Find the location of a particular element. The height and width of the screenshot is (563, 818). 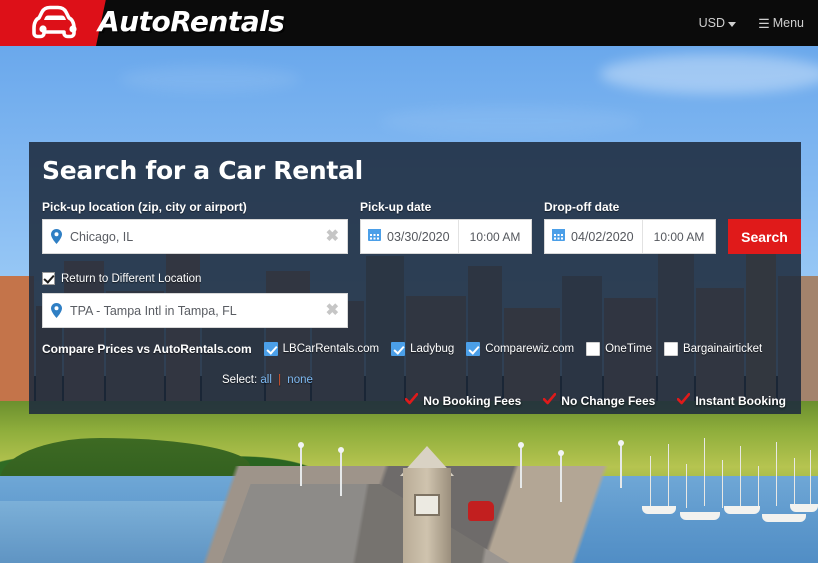

dropoff-location-value: TPA - Tampa Intl in Tampa, FL is located at coordinates (153, 310).